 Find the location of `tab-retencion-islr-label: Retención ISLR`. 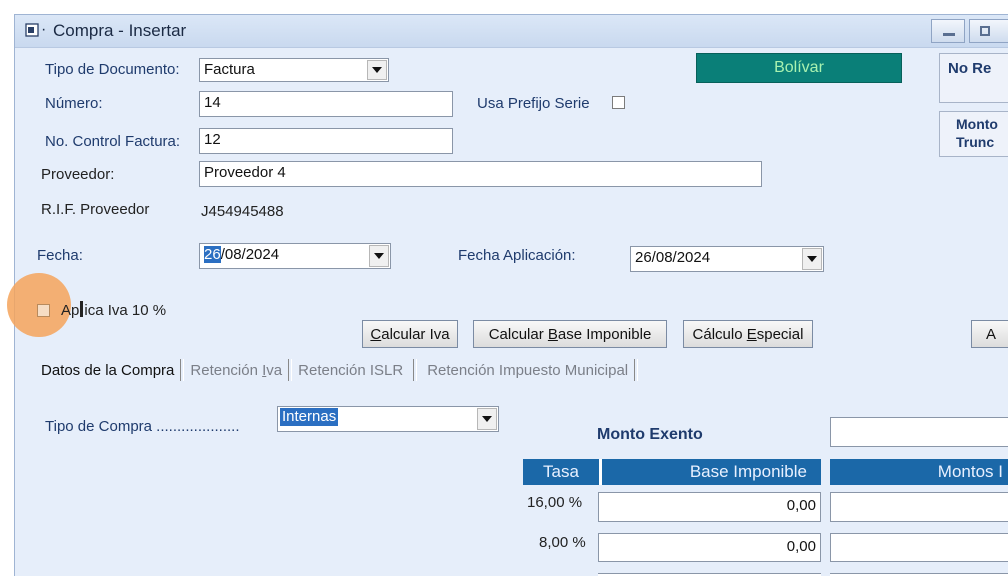

tab-retencion-islr-label: Retención ISLR is located at coordinates (351, 370).